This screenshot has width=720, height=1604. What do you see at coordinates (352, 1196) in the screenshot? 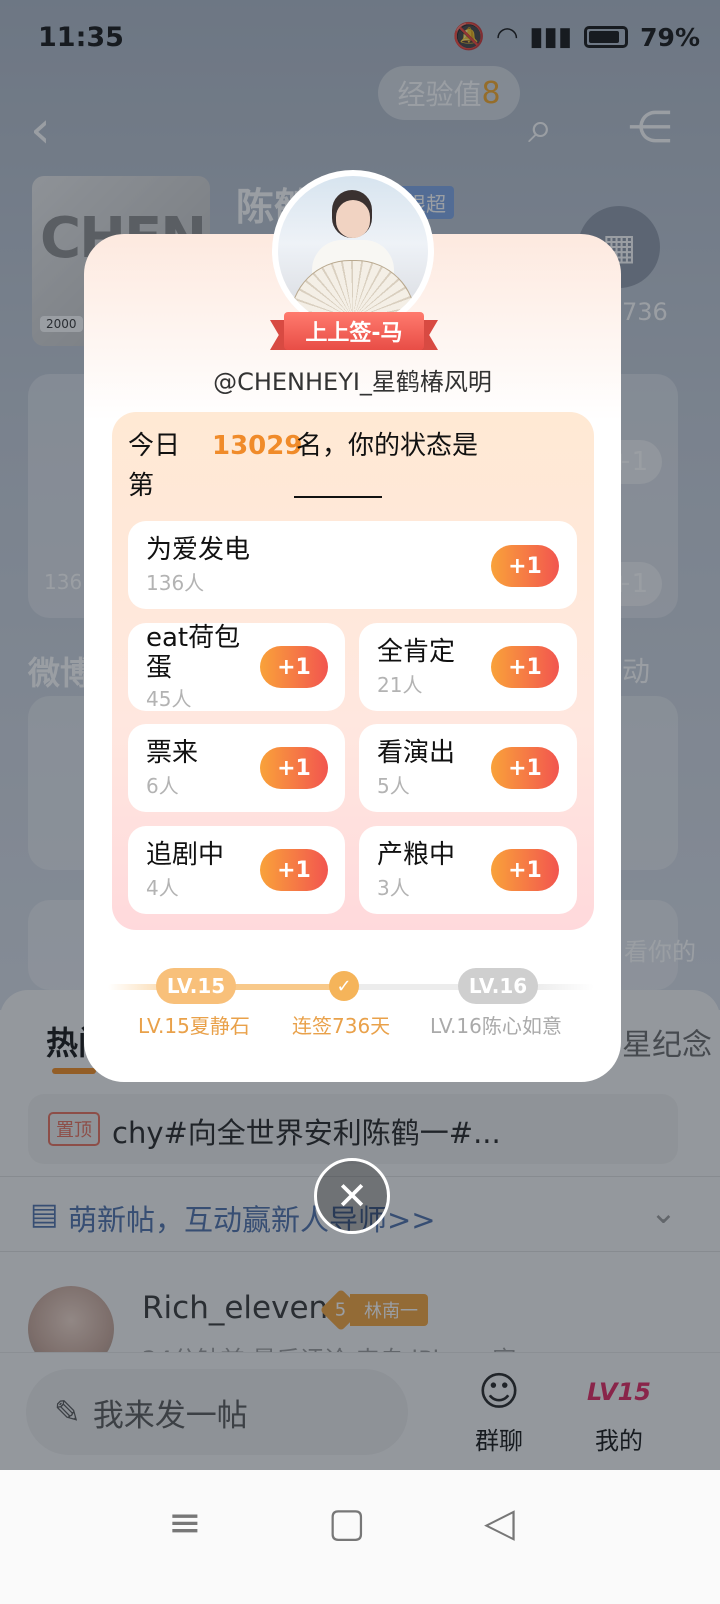
I see `close-icon: ✕` at bounding box center [352, 1196].